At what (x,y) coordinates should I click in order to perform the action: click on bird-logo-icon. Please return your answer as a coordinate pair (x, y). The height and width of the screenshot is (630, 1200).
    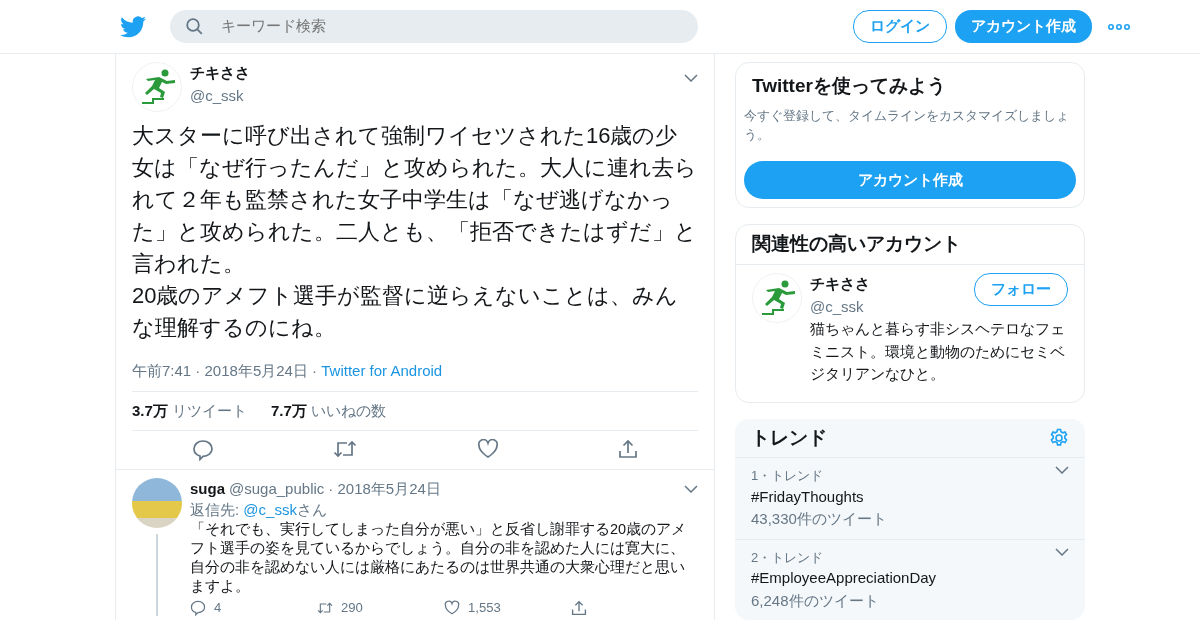
    Looking at the image, I should click on (133, 26).